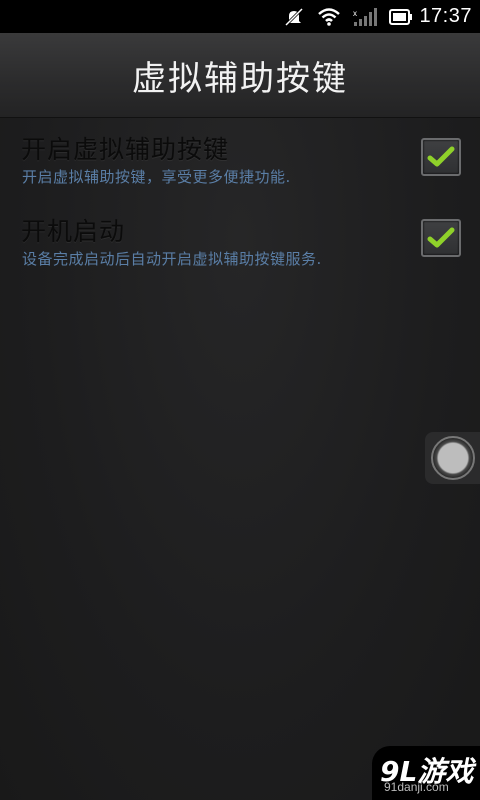 This screenshot has width=480, height=800. I want to click on start-on-boot-checkbox, so click(441, 238).